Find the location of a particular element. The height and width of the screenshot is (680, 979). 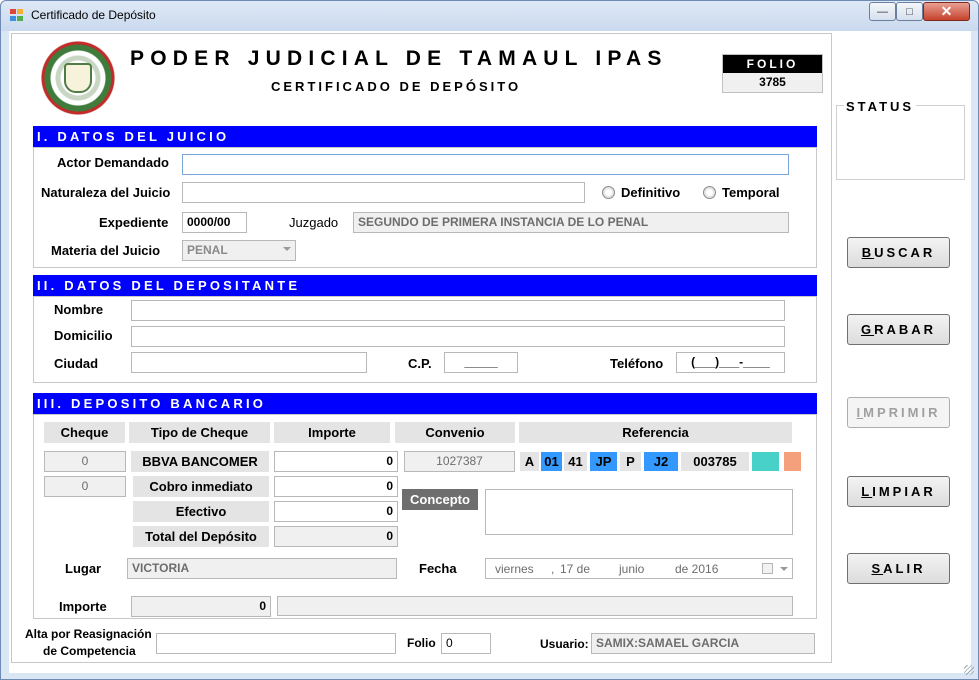

title-bar: Certificado de Depósito — □ ✕ is located at coordinates (489, 16).